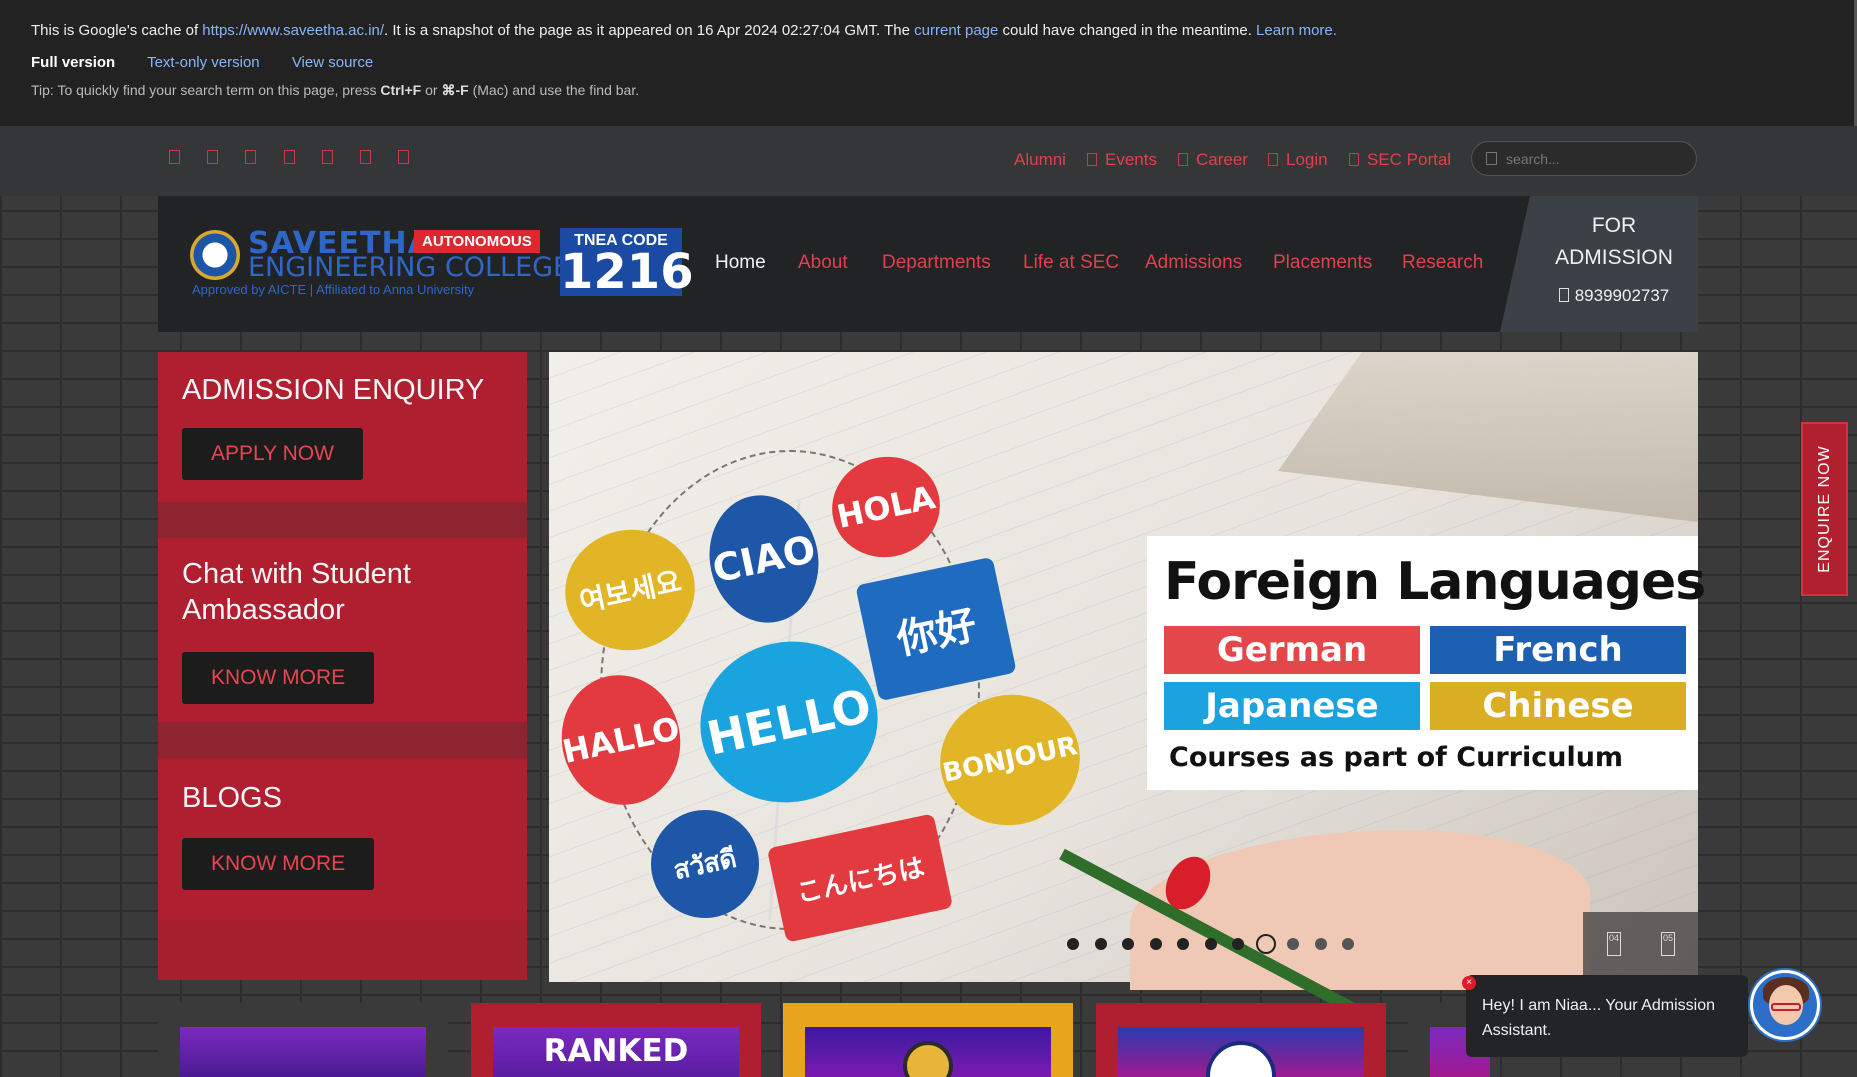 The width and height of the screenshot is (1857, 1077). I want to click on search-input, so click(1596, 159).